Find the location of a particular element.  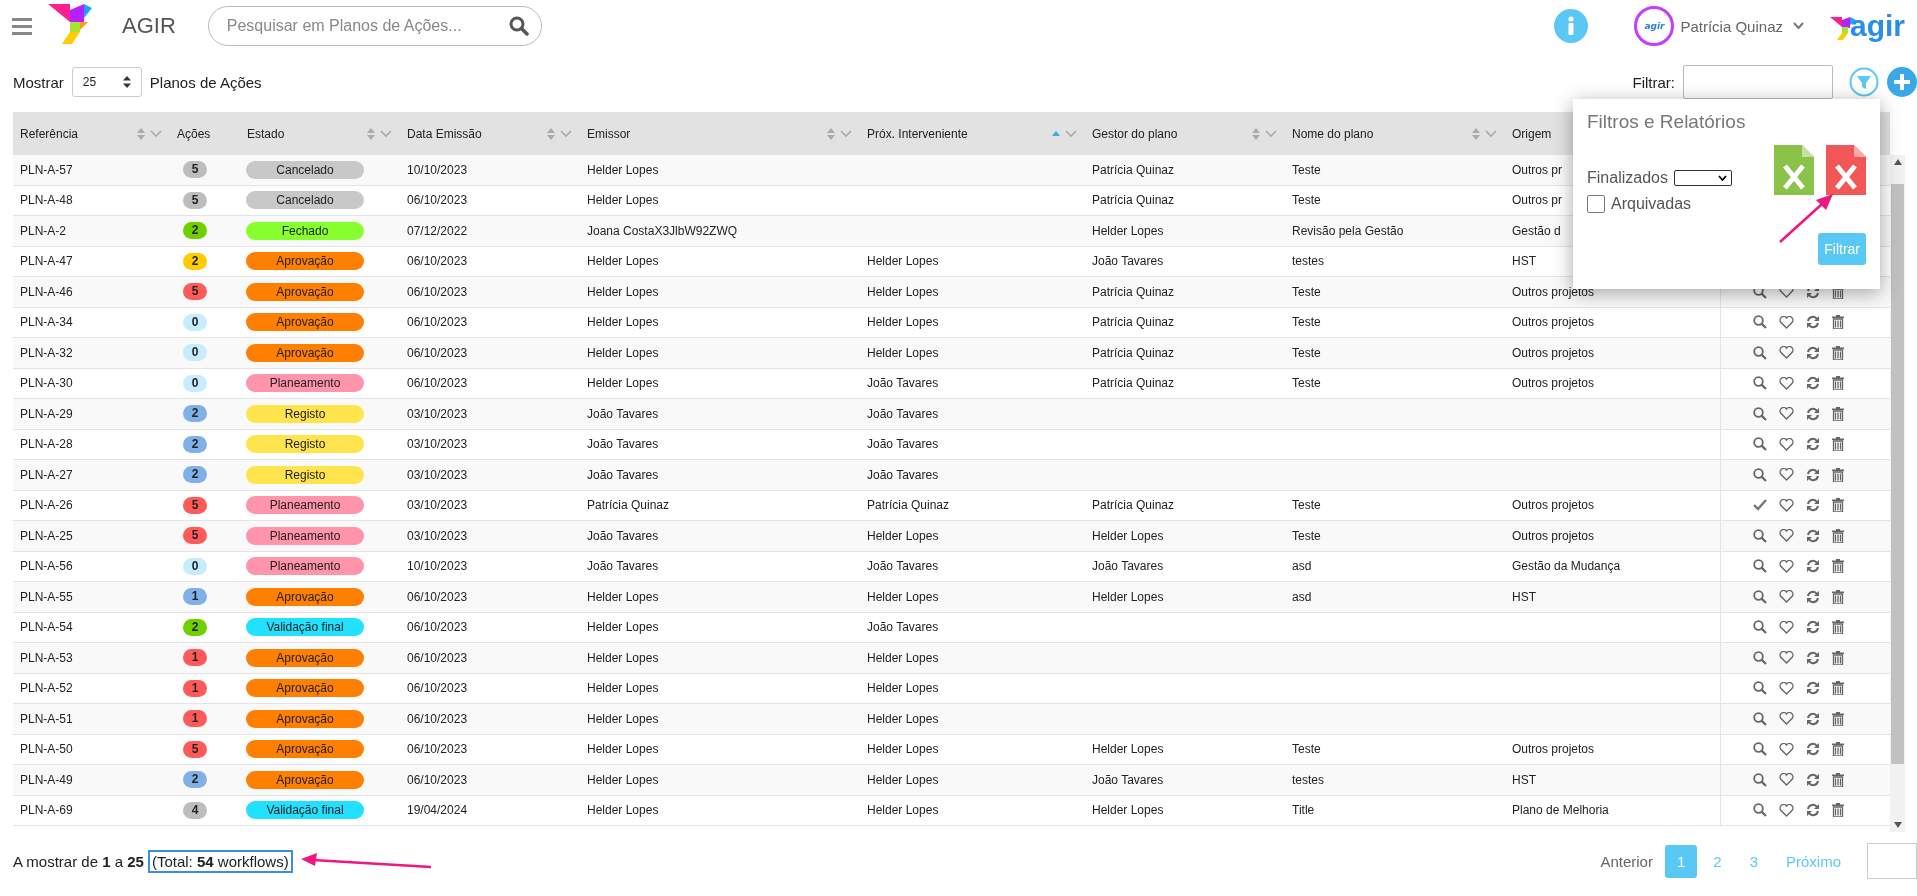

user-avatar: agir is located at coordinates (1654, 26).